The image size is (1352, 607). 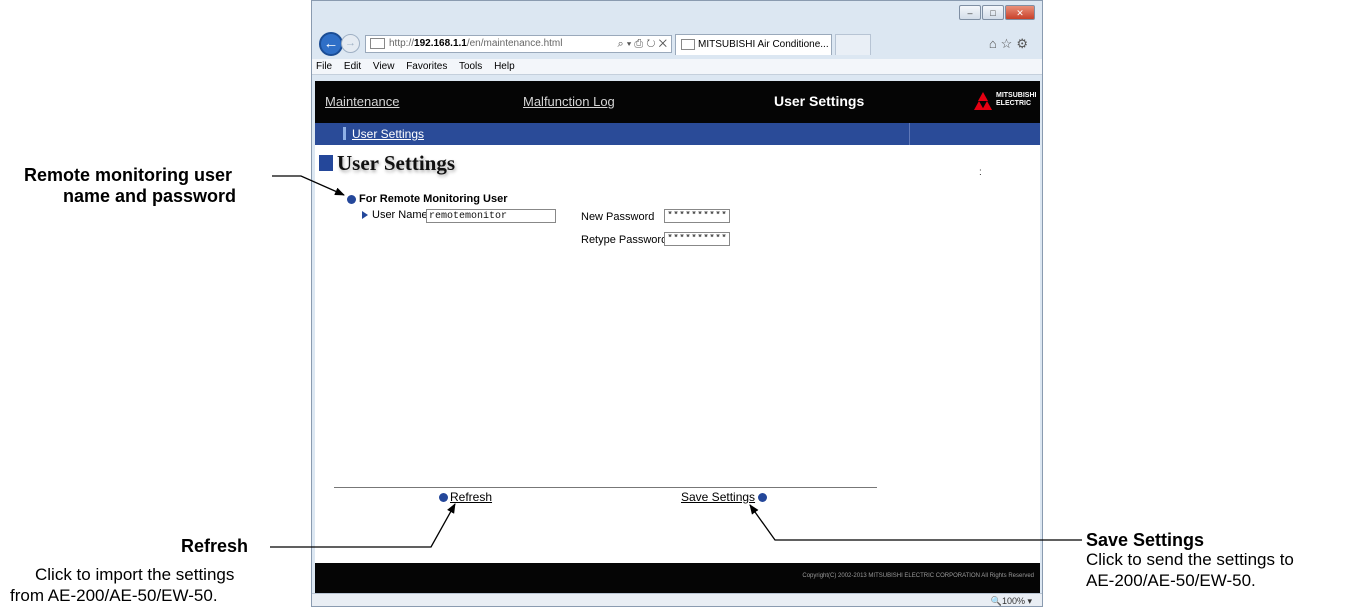 What do you see at coordinates (363, 525) in the screenshot?
I see `refresh-callout-line` at bounding box center [363, 525].